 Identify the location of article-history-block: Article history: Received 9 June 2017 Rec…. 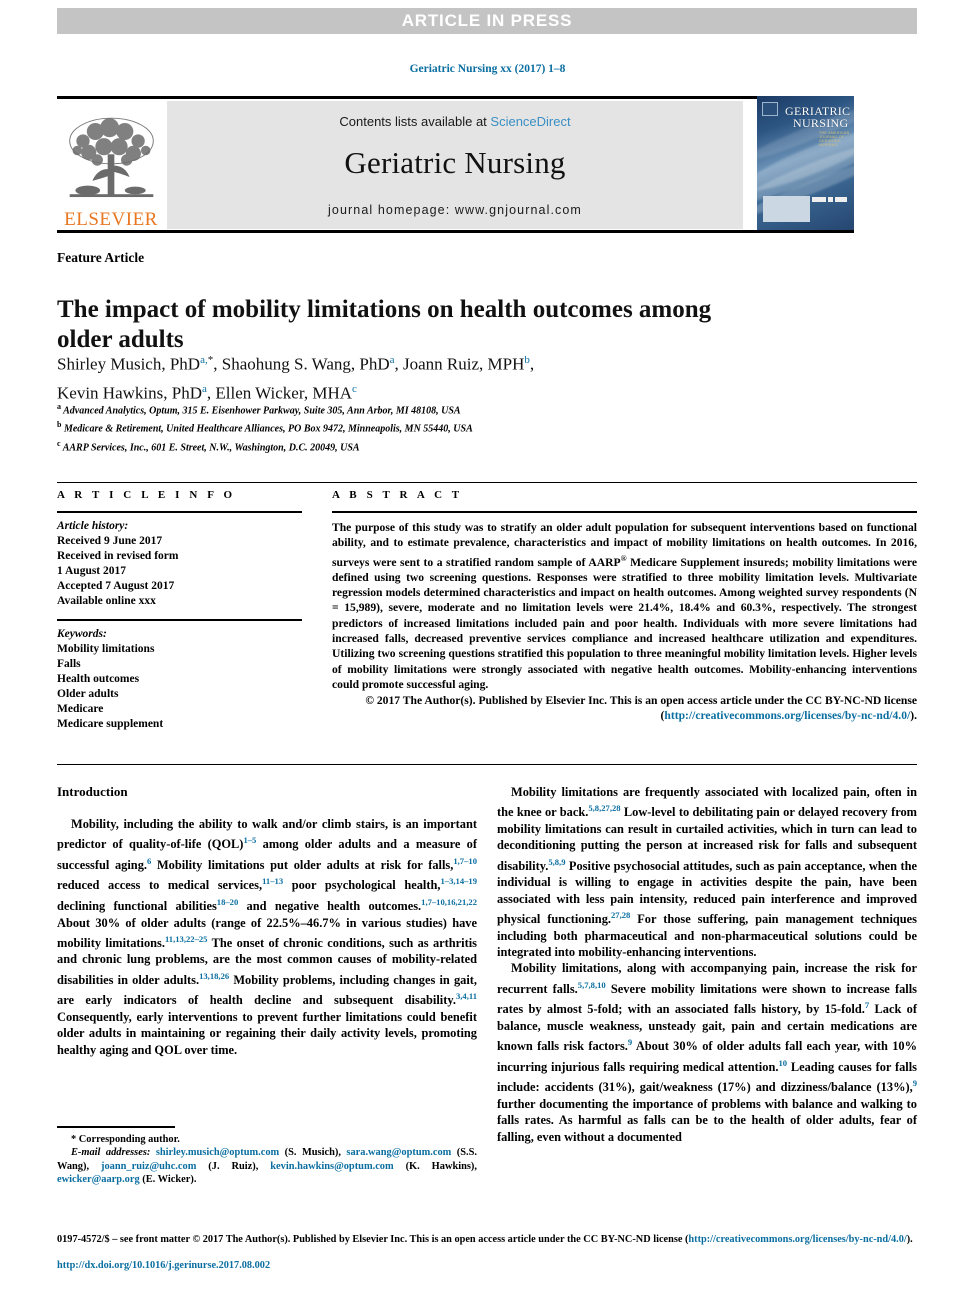
(179, 564).